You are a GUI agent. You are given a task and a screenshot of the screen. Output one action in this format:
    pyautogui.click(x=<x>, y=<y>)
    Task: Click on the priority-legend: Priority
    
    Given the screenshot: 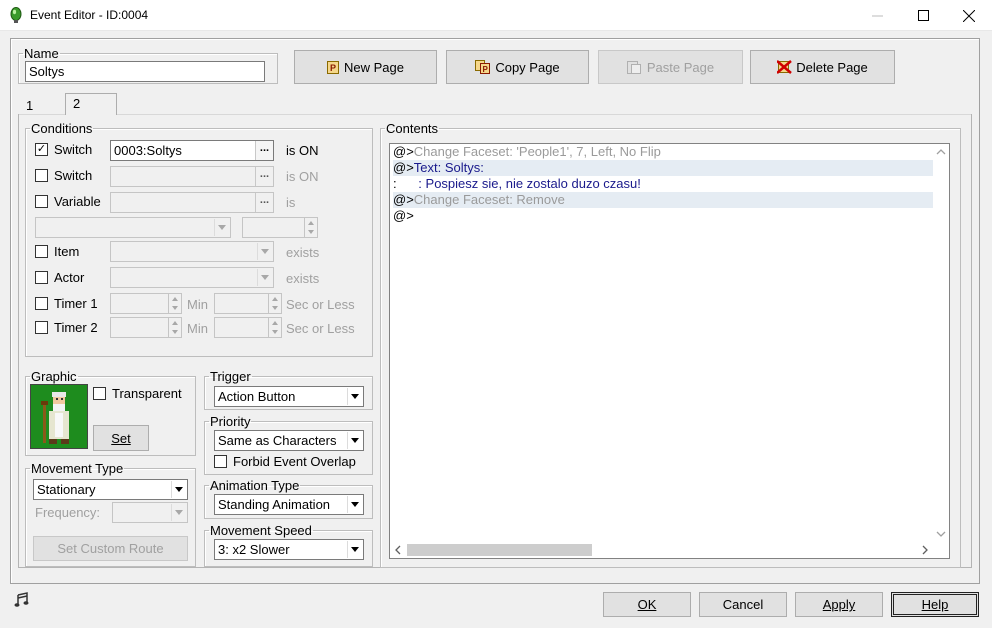 What is the action you would take?
    pyautogui.click(x=230, y=421)
    